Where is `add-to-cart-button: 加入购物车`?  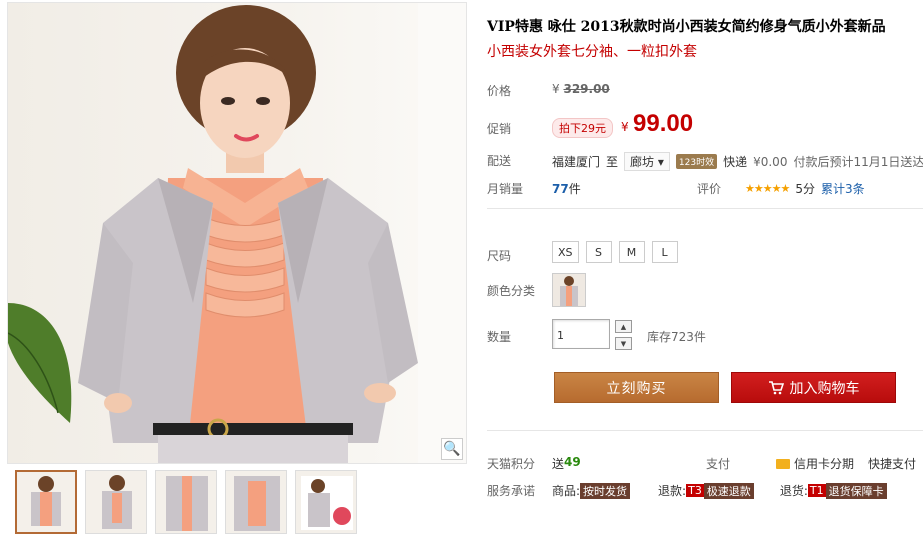 add-to-cart-button: 加入购物车 is located at coordinates (813, 387).